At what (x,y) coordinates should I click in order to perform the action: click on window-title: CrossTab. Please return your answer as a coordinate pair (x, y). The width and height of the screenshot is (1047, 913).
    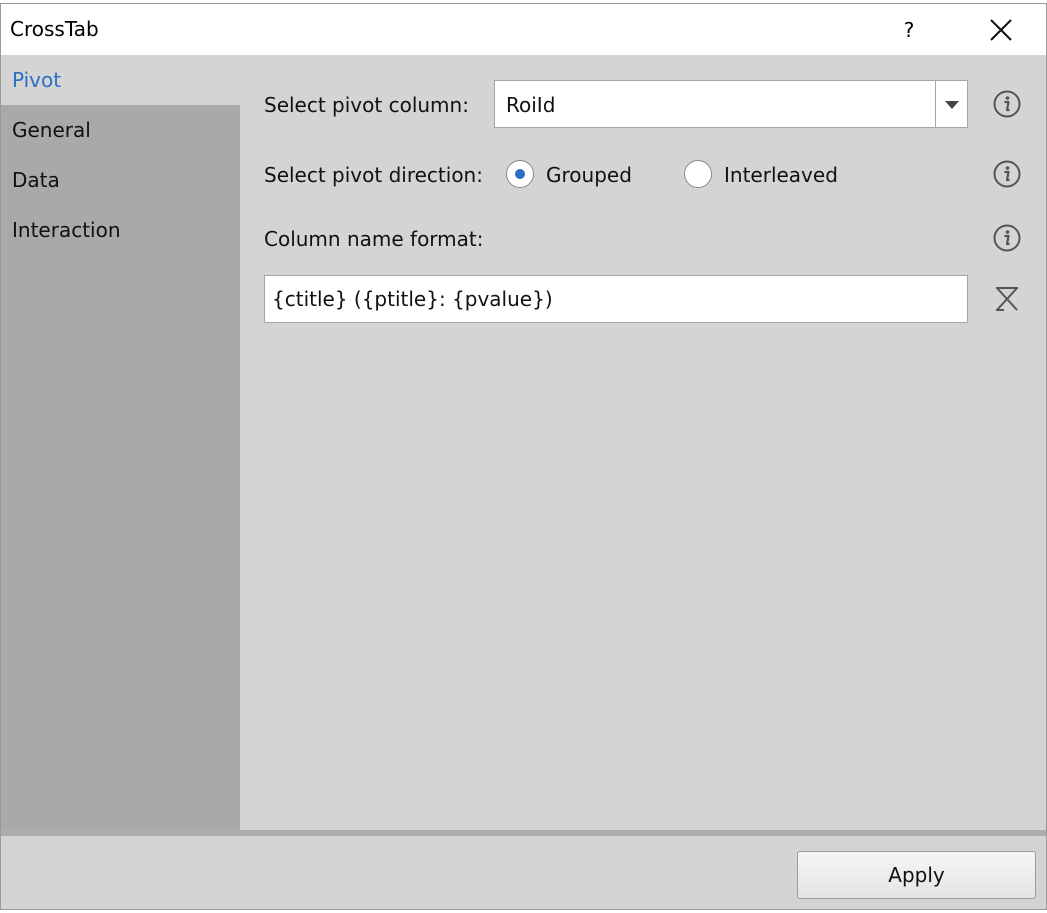
    Looking at the image, I should click on (54, 29).